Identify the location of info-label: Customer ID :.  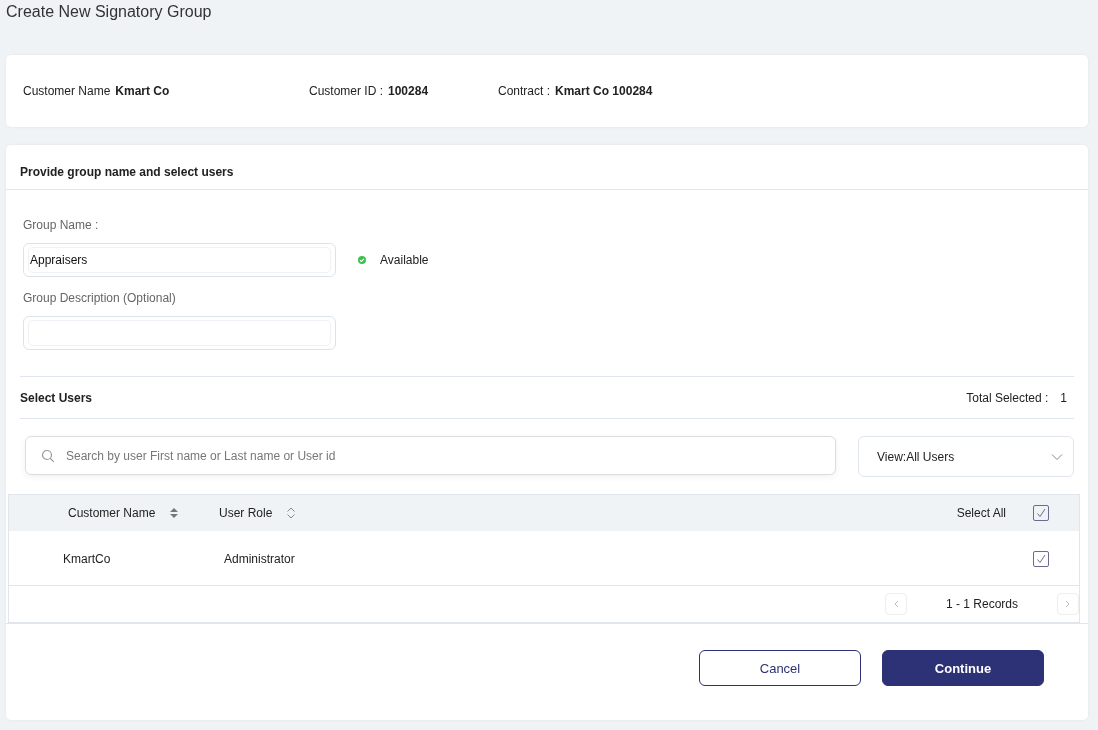
(346, 91).